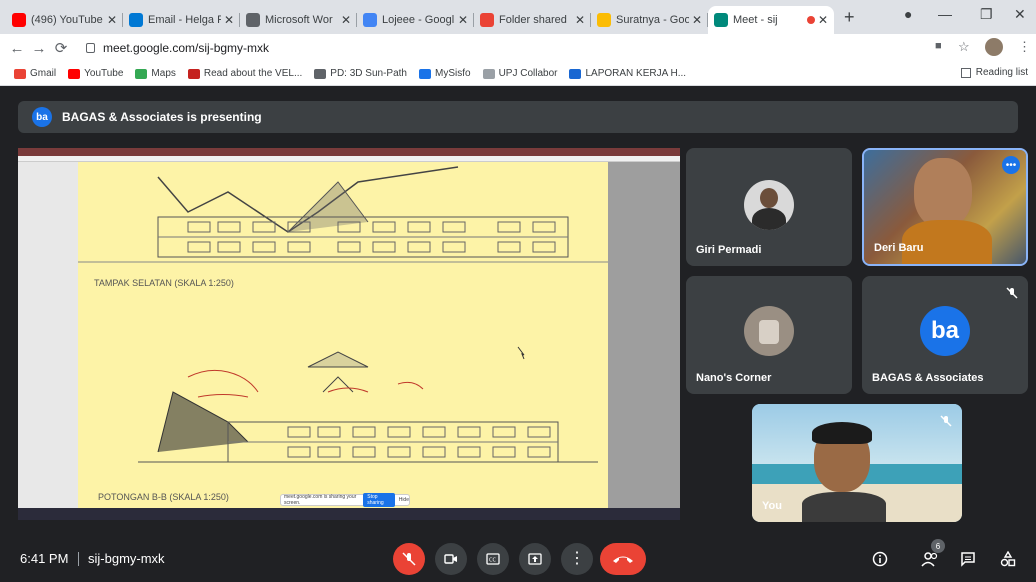 Image resolution: width=1036 pixels, height=582 pixels. What do you see at coordinates (994, 72) in the screenshot?
I see `reading-list-button: Reading list` at bounding box center [994, 72].